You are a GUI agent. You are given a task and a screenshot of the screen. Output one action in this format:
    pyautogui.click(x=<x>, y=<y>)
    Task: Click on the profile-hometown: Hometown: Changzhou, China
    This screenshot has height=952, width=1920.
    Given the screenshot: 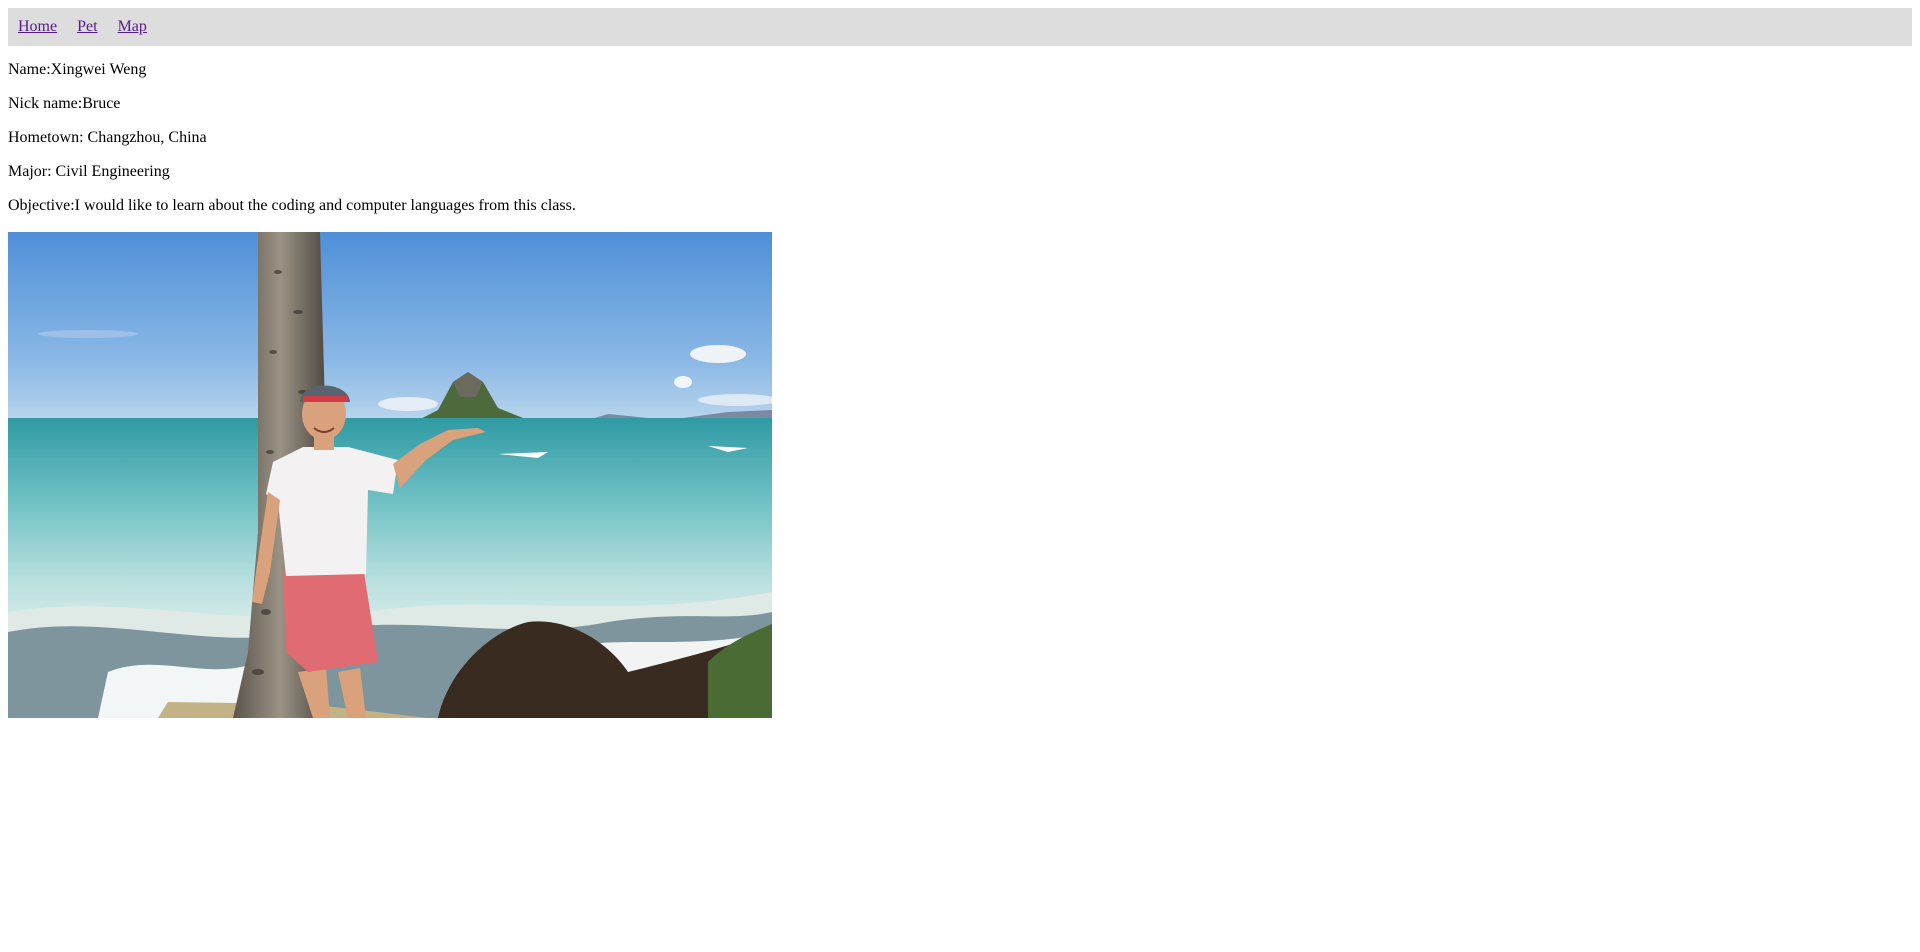 What is the action you would take?
    pyautogui.click(x=107, y=137)
    